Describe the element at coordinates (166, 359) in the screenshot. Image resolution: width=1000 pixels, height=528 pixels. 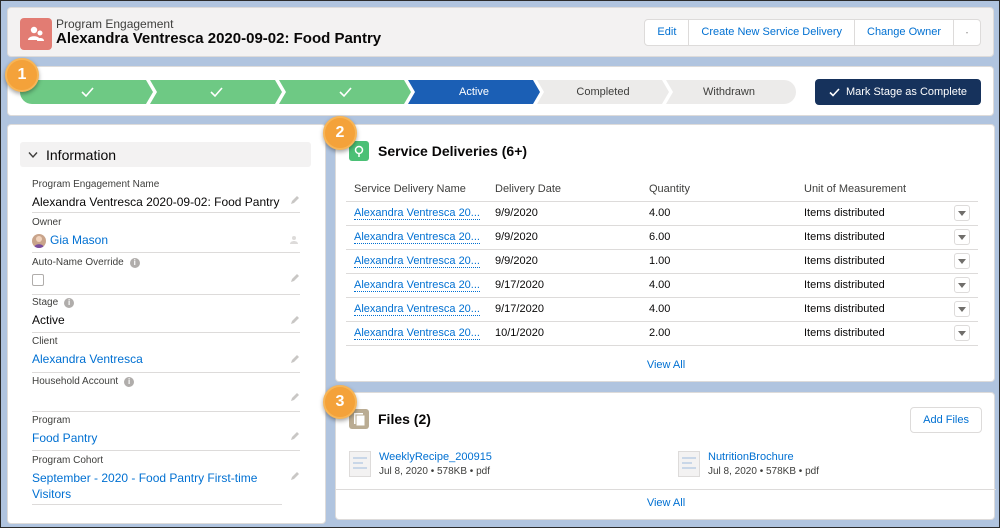
I see `client-link: Alexandra Ventresca` at that location.